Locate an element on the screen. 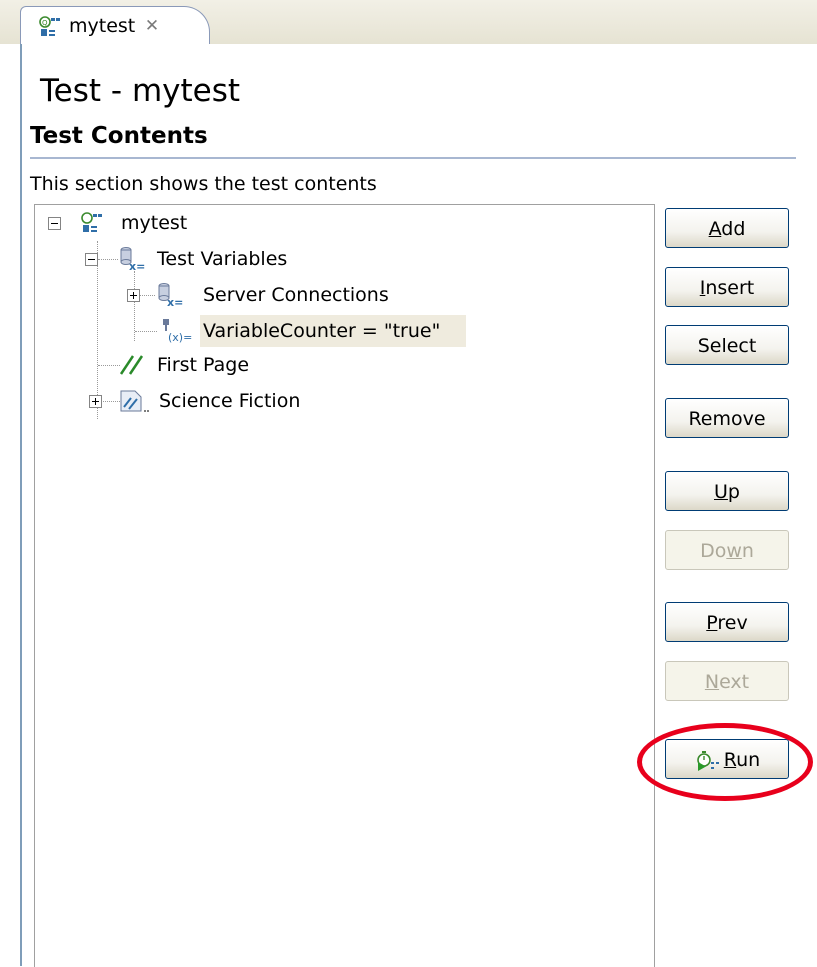 The height and width of the screenshot is (967, 817). tree-item-label: Server Connections is located at coordinates (296, 295).